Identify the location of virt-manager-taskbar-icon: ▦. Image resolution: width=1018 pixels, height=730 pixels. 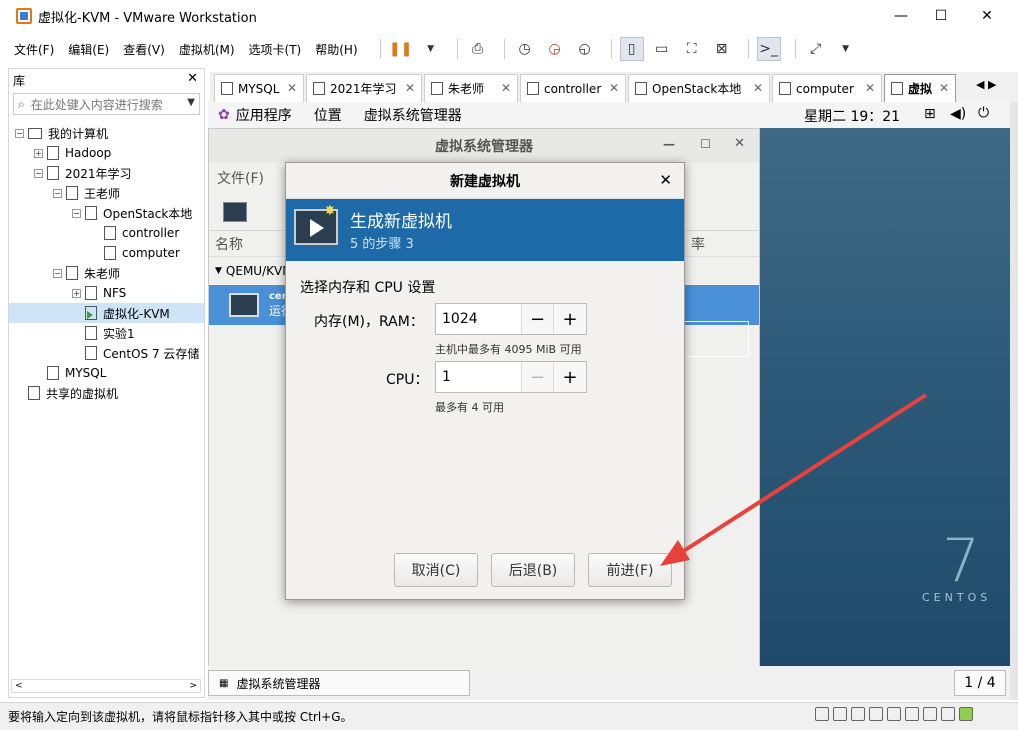
(224, 683).